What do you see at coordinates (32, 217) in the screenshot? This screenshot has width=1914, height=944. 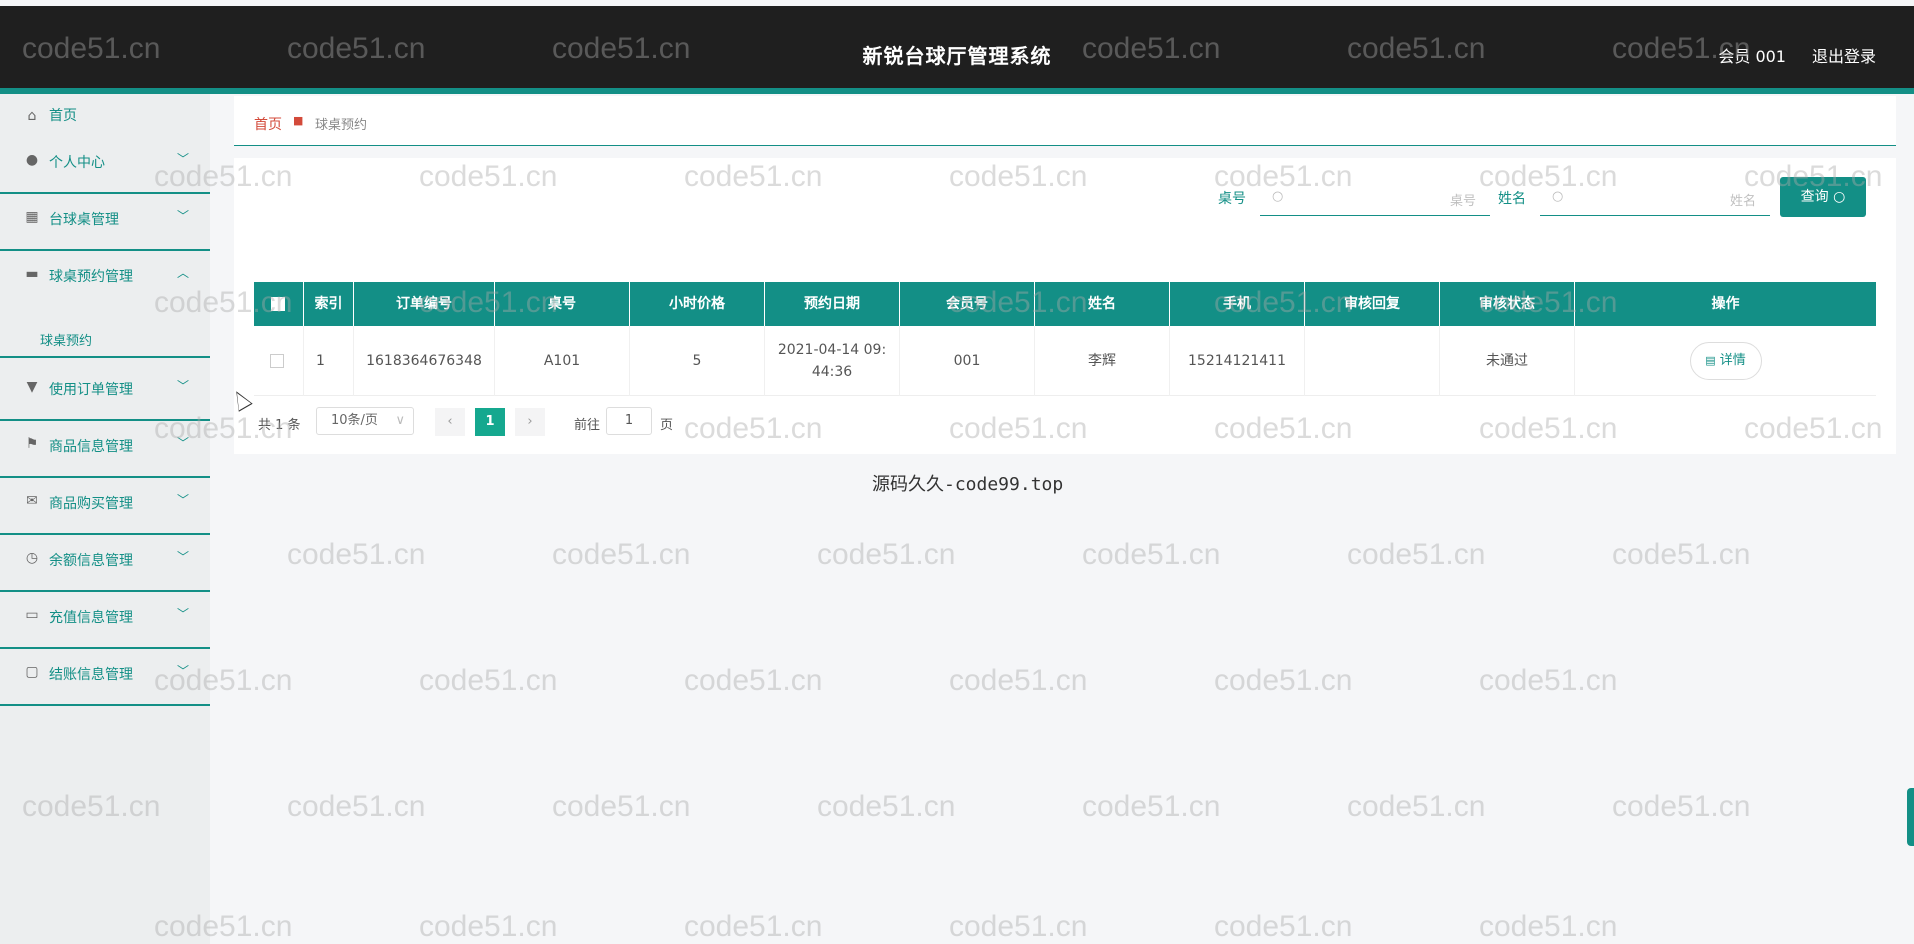 I see `grid-icon: ▦` at bounding box center [32, 217].